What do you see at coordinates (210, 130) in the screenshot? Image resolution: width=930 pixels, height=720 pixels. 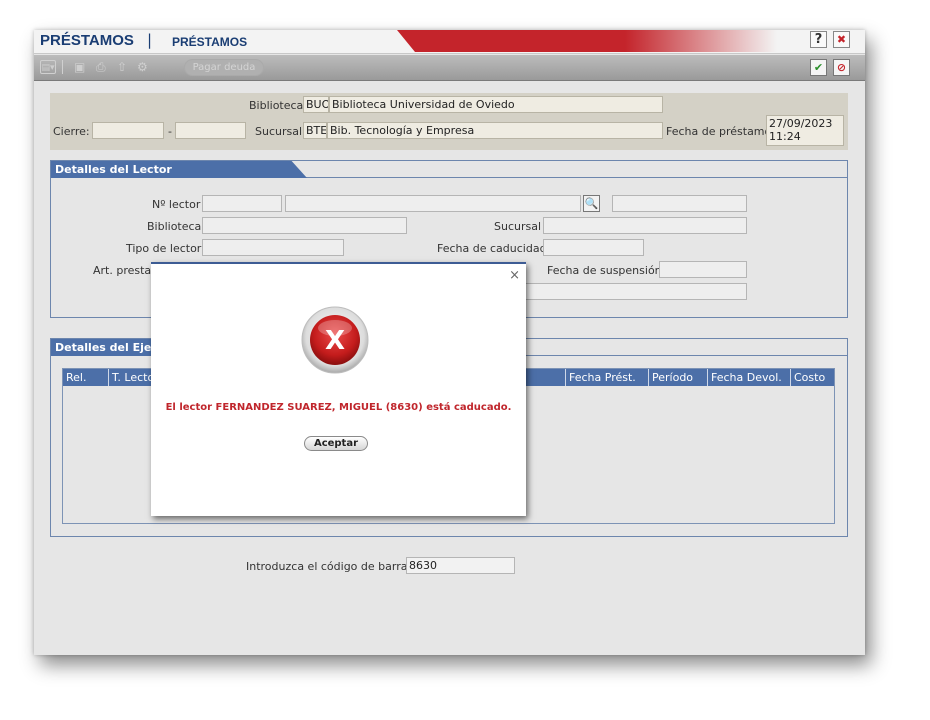 I see `cierre-to-field` at bounding box center [210, 130].